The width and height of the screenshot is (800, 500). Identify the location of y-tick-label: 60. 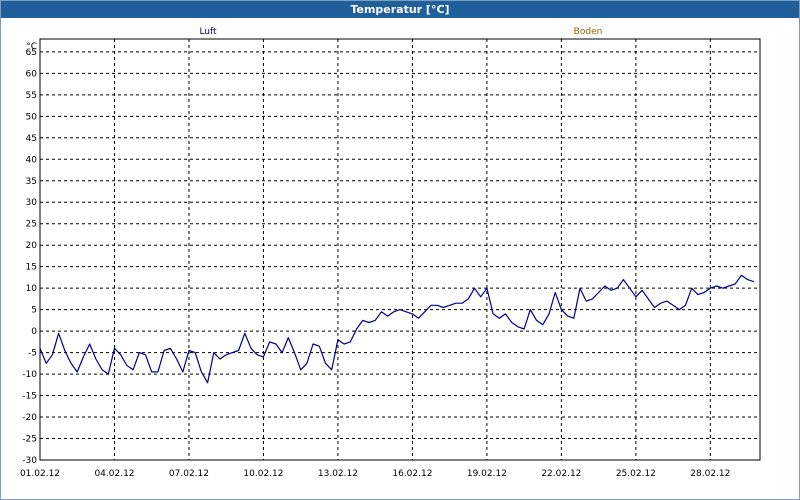
(32, 74).